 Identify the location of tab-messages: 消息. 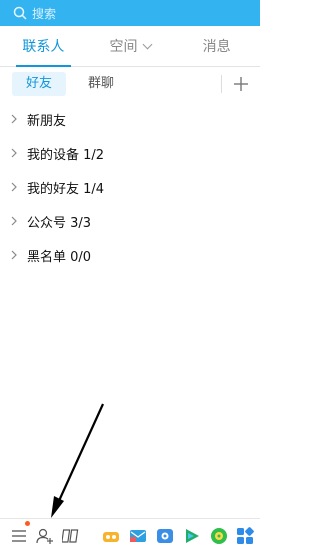
(216, 46).